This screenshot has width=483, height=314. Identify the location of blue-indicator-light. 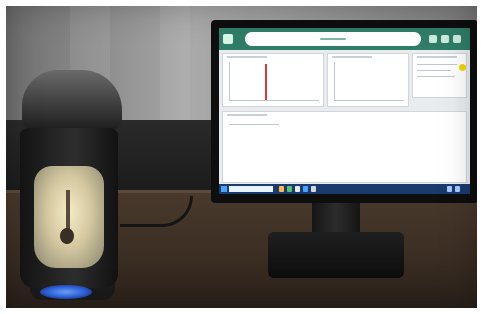
(66, 292).